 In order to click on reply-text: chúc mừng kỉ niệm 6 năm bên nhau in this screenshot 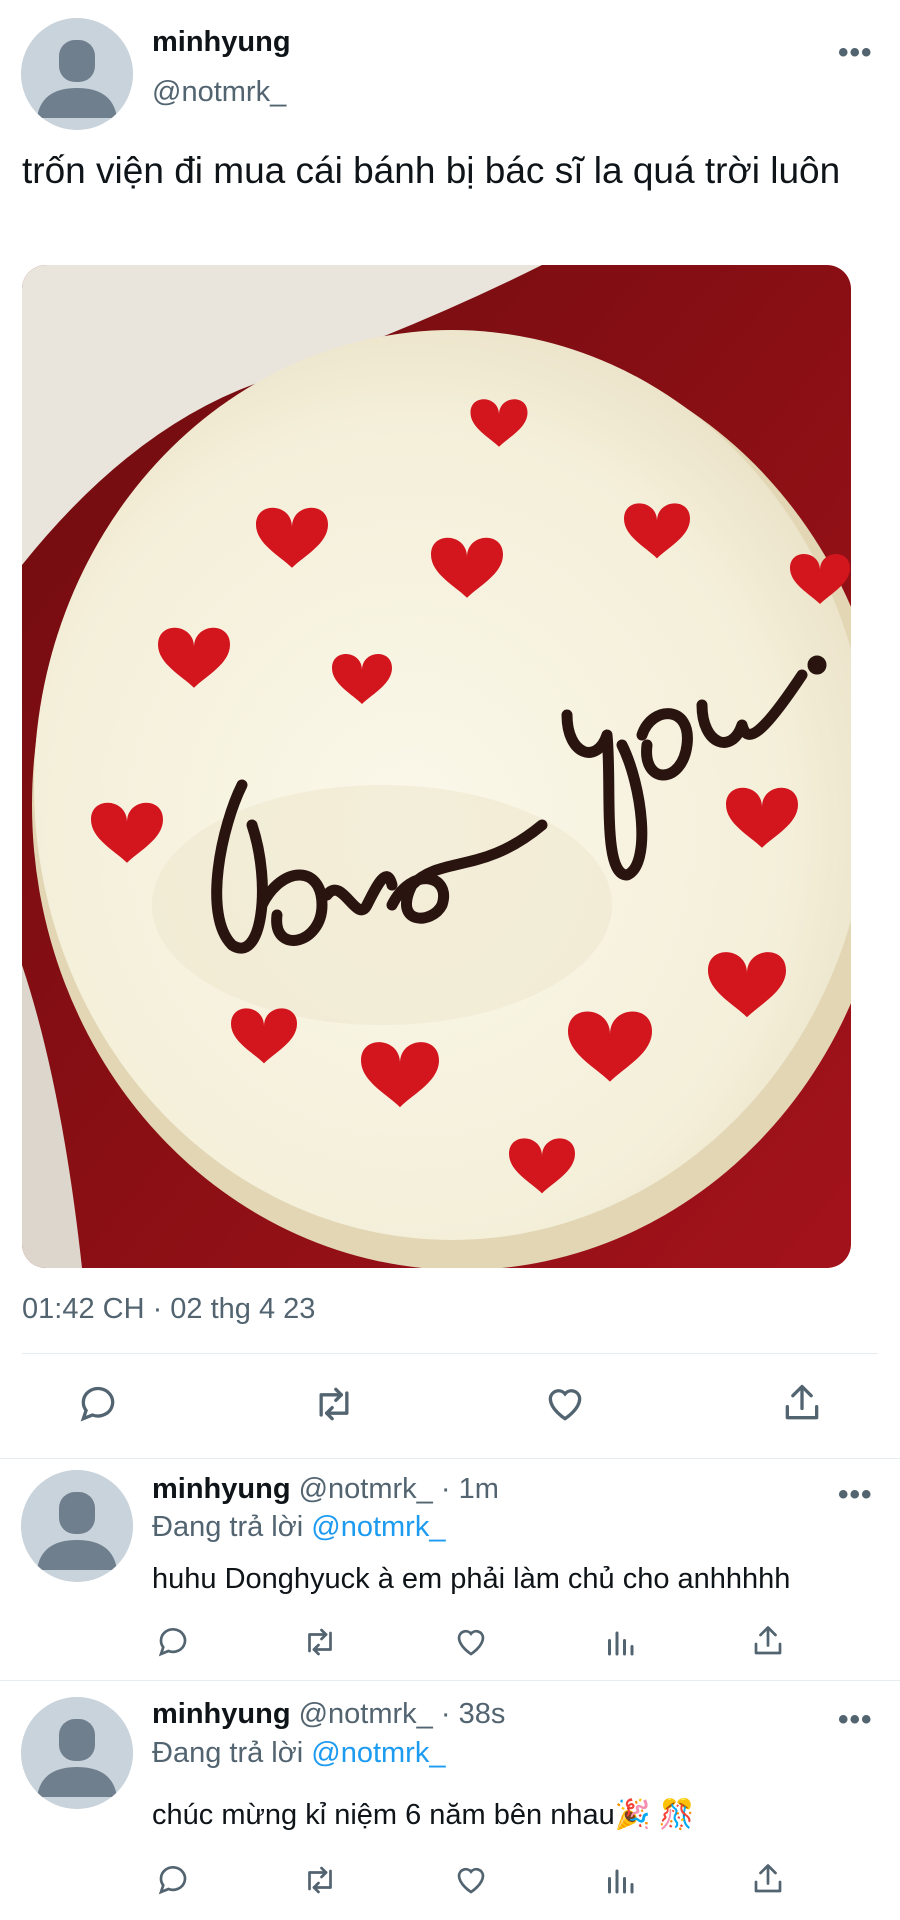, I will do `click(383, 1815)`.